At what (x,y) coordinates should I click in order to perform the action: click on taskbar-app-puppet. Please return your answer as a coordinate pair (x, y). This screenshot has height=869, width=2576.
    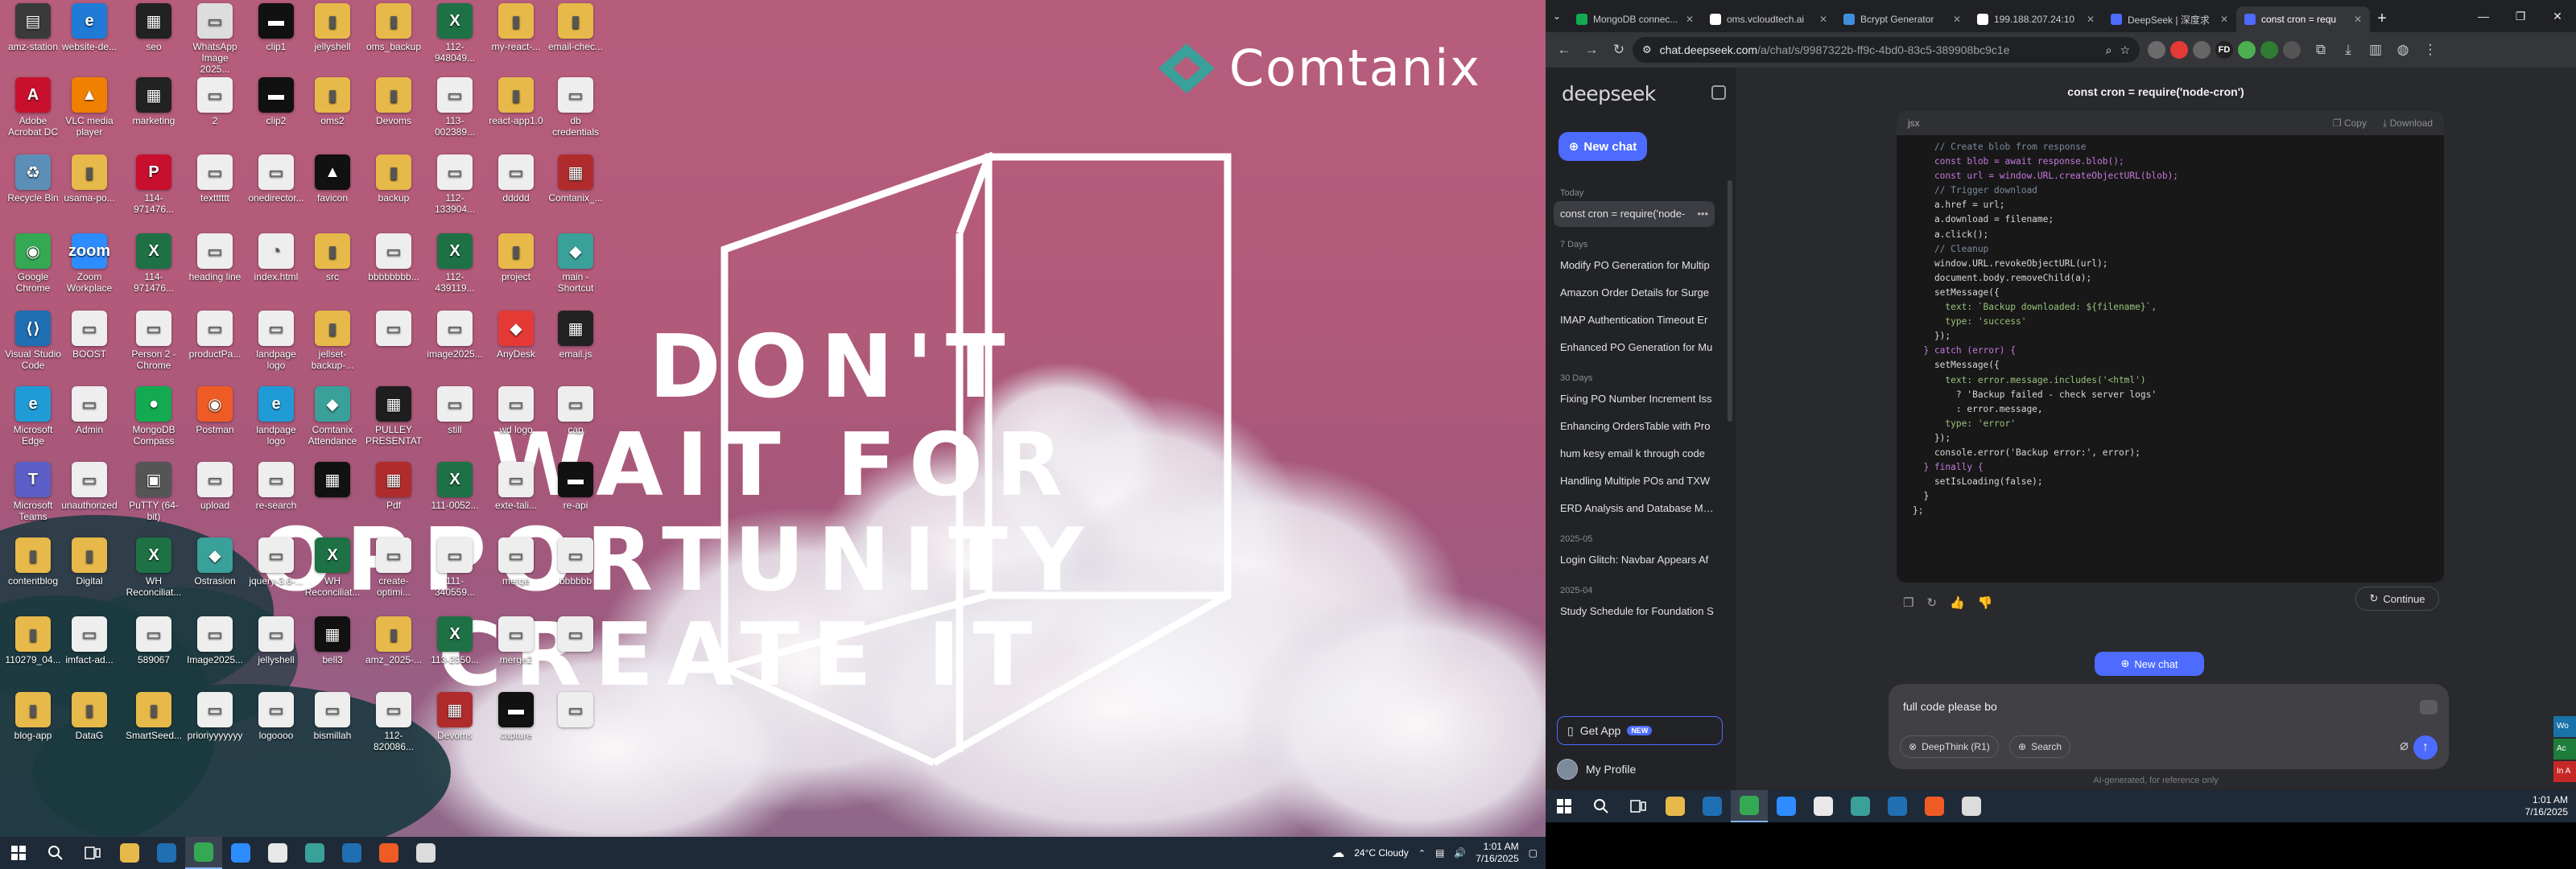
    Looking at the image, I should click on (1971, 806).